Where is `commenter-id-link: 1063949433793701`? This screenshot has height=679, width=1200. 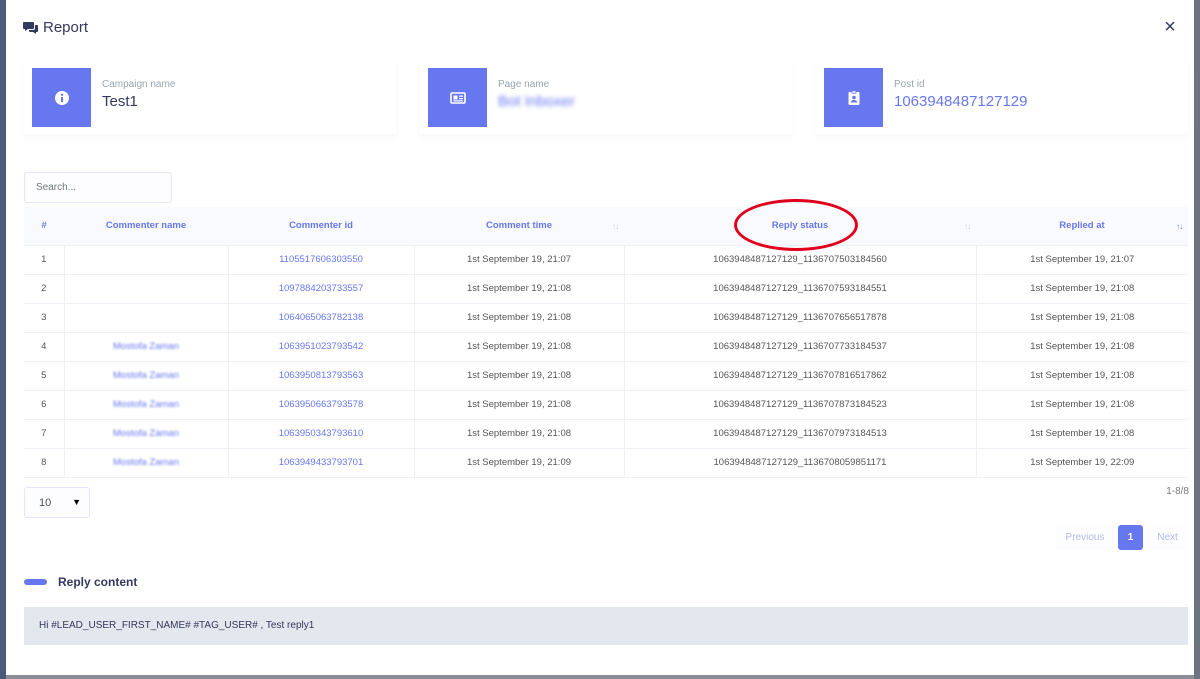
commenter-id-link: 1063949433793701 is located at coordinates (321, 462).